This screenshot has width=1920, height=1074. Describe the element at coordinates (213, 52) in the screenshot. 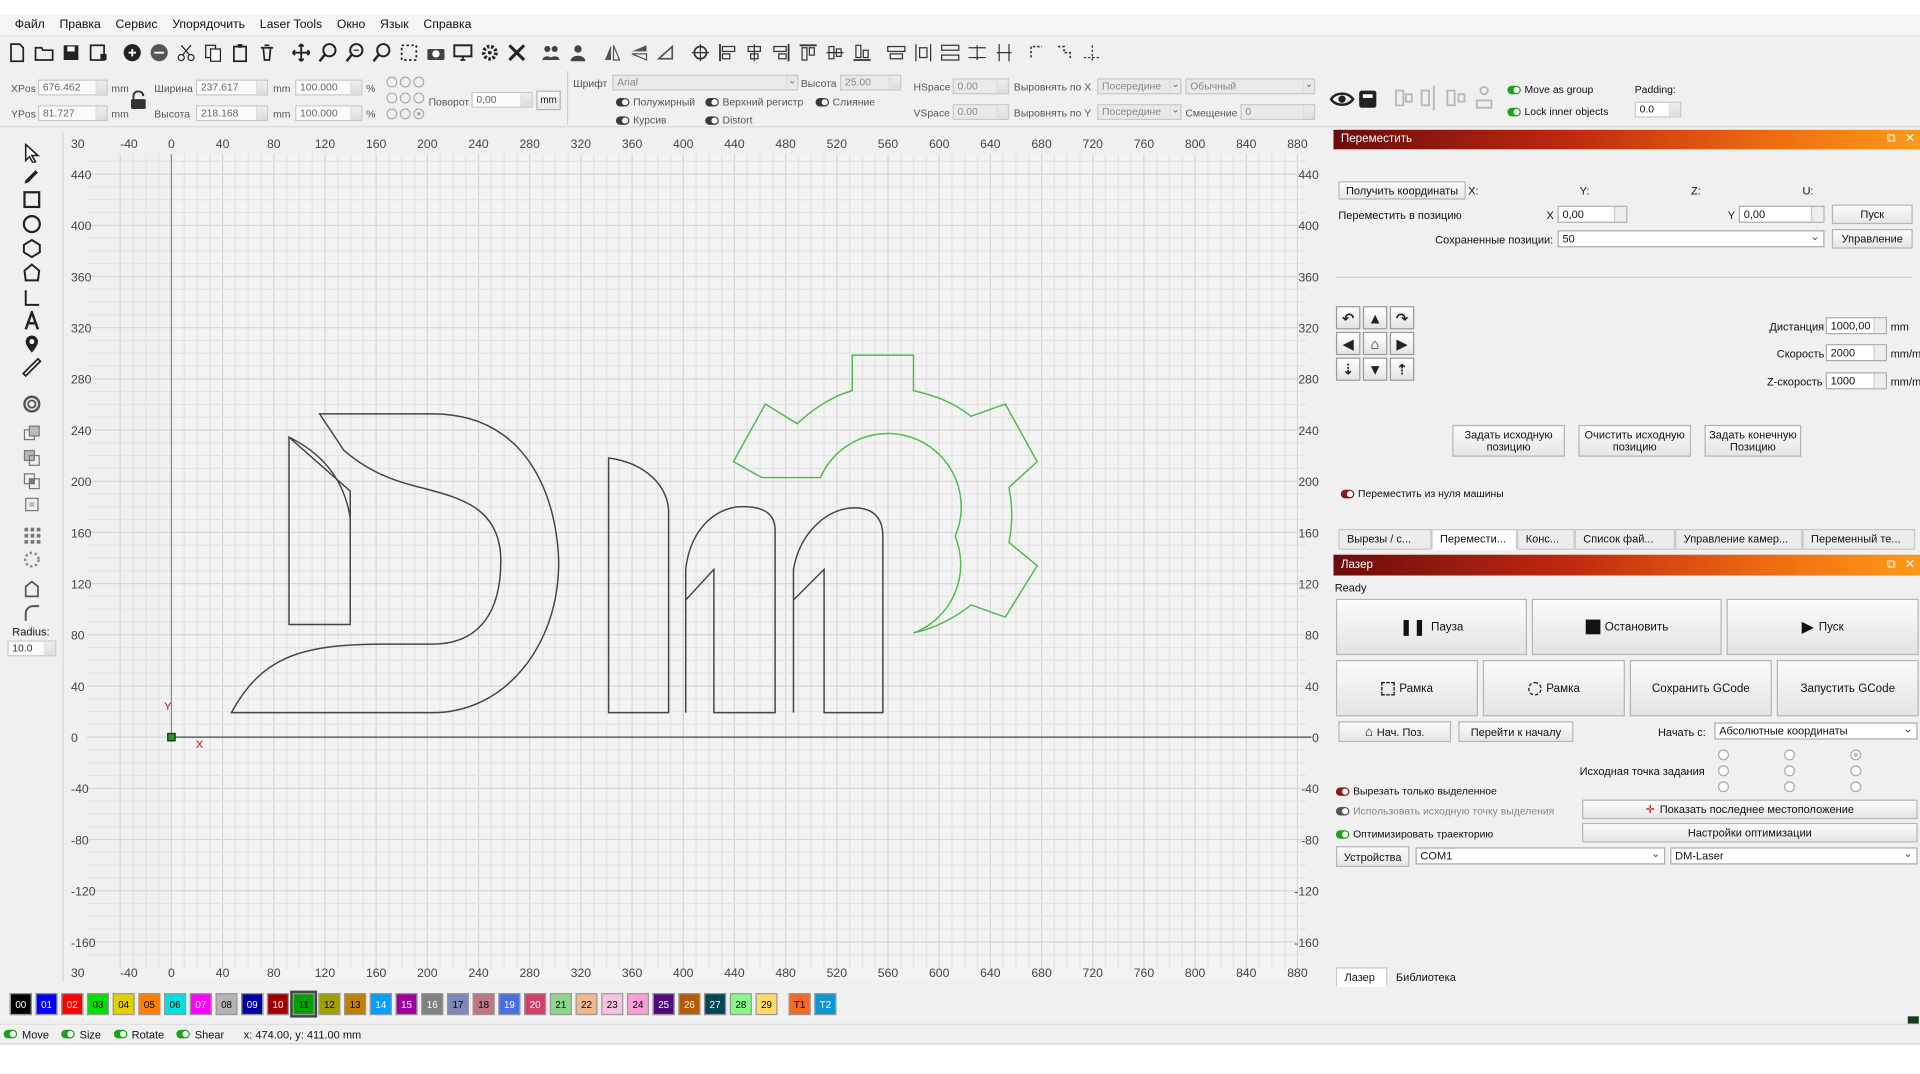

I see `copy-icon` at that location.